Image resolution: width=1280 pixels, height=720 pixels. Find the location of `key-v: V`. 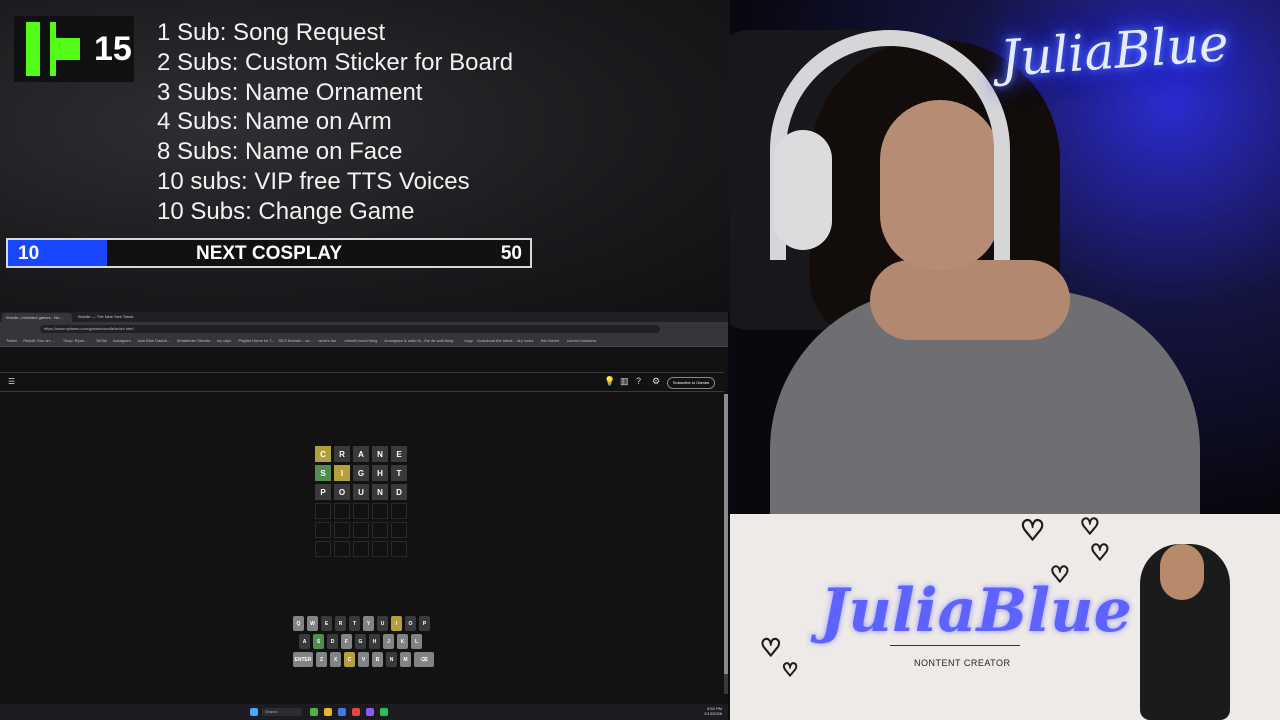

key-v: V is located at coordinates (363, 659).